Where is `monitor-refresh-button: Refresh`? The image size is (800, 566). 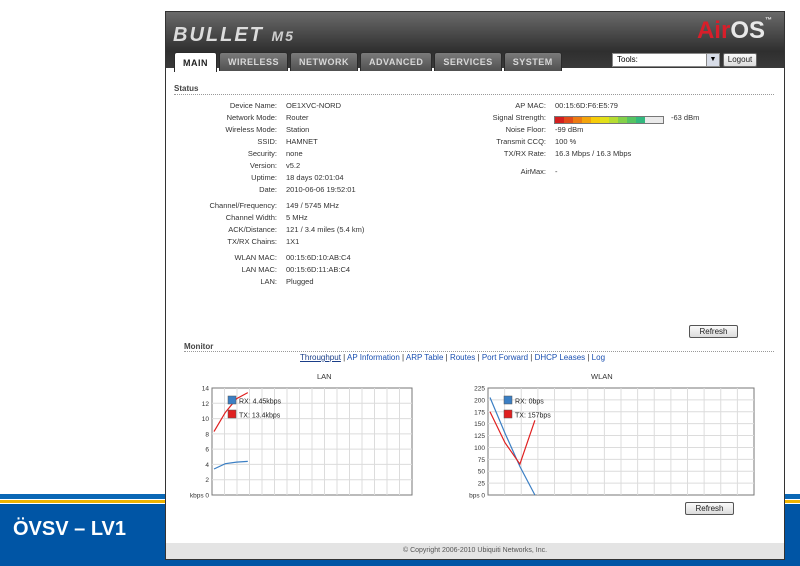
monitor-refresh-button: Refresh is located at coordinates (709, 508).